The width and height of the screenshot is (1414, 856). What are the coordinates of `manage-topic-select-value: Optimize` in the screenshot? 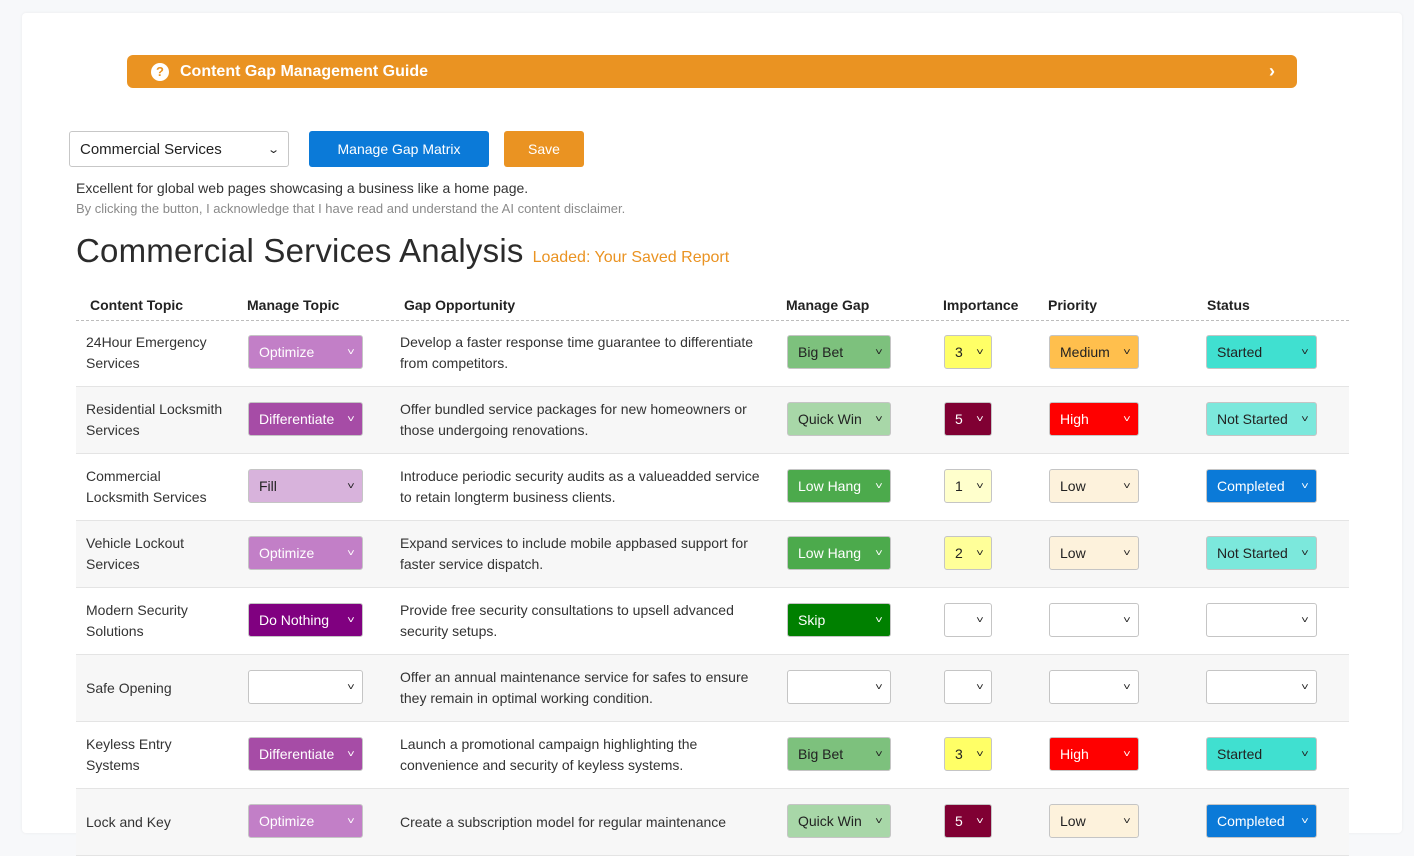 It's located at (287, 352).